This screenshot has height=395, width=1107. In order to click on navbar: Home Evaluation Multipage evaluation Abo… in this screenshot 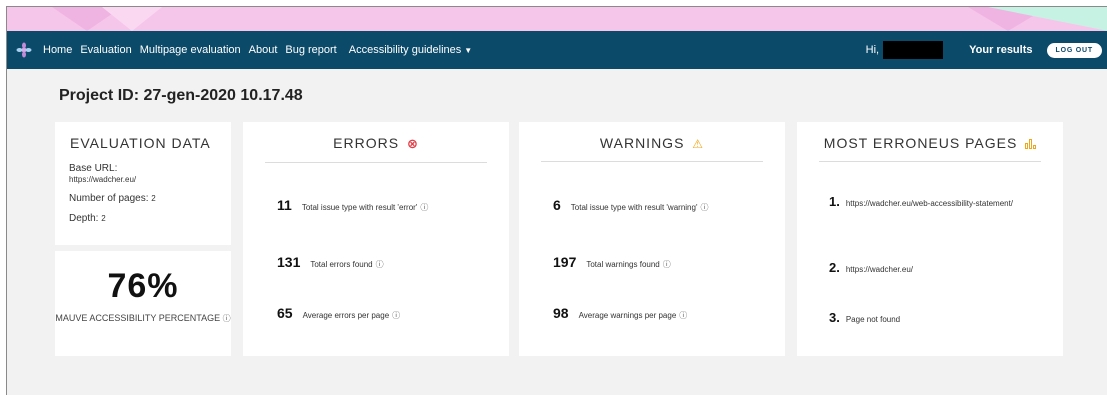, I will do `click(557, 50)`.